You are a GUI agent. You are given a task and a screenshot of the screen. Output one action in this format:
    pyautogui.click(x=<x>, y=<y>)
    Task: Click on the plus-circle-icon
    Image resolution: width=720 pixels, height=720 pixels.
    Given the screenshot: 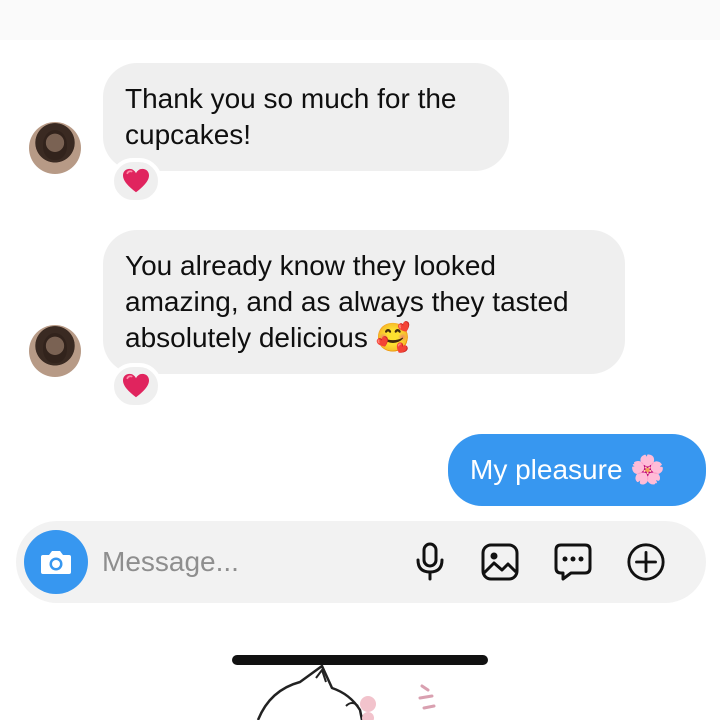 What is the action you would take?
    pyautogui.click(x=646, y=562)
    